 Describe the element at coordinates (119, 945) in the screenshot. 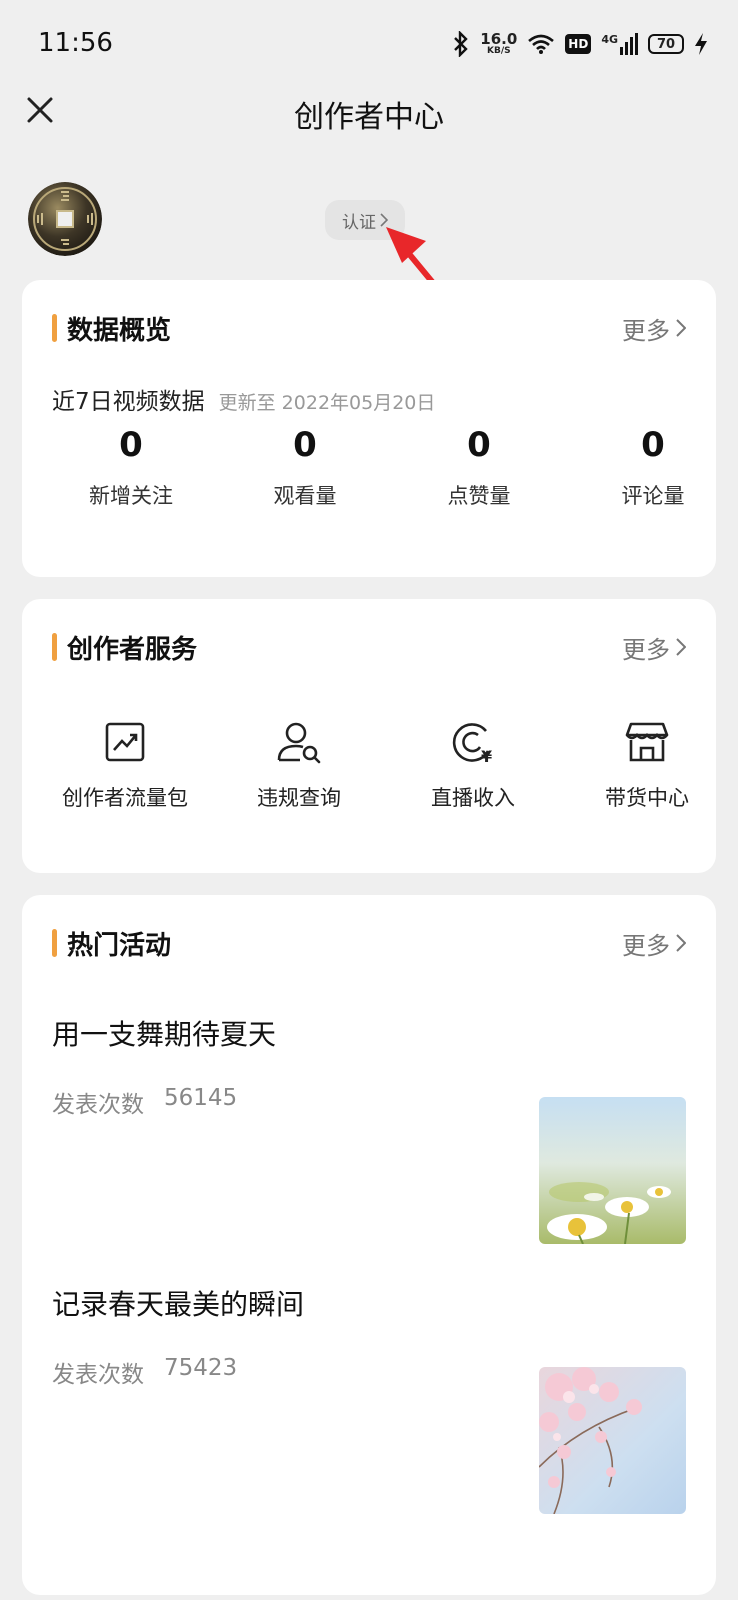

I see `section-title: 热门活动` at that location.